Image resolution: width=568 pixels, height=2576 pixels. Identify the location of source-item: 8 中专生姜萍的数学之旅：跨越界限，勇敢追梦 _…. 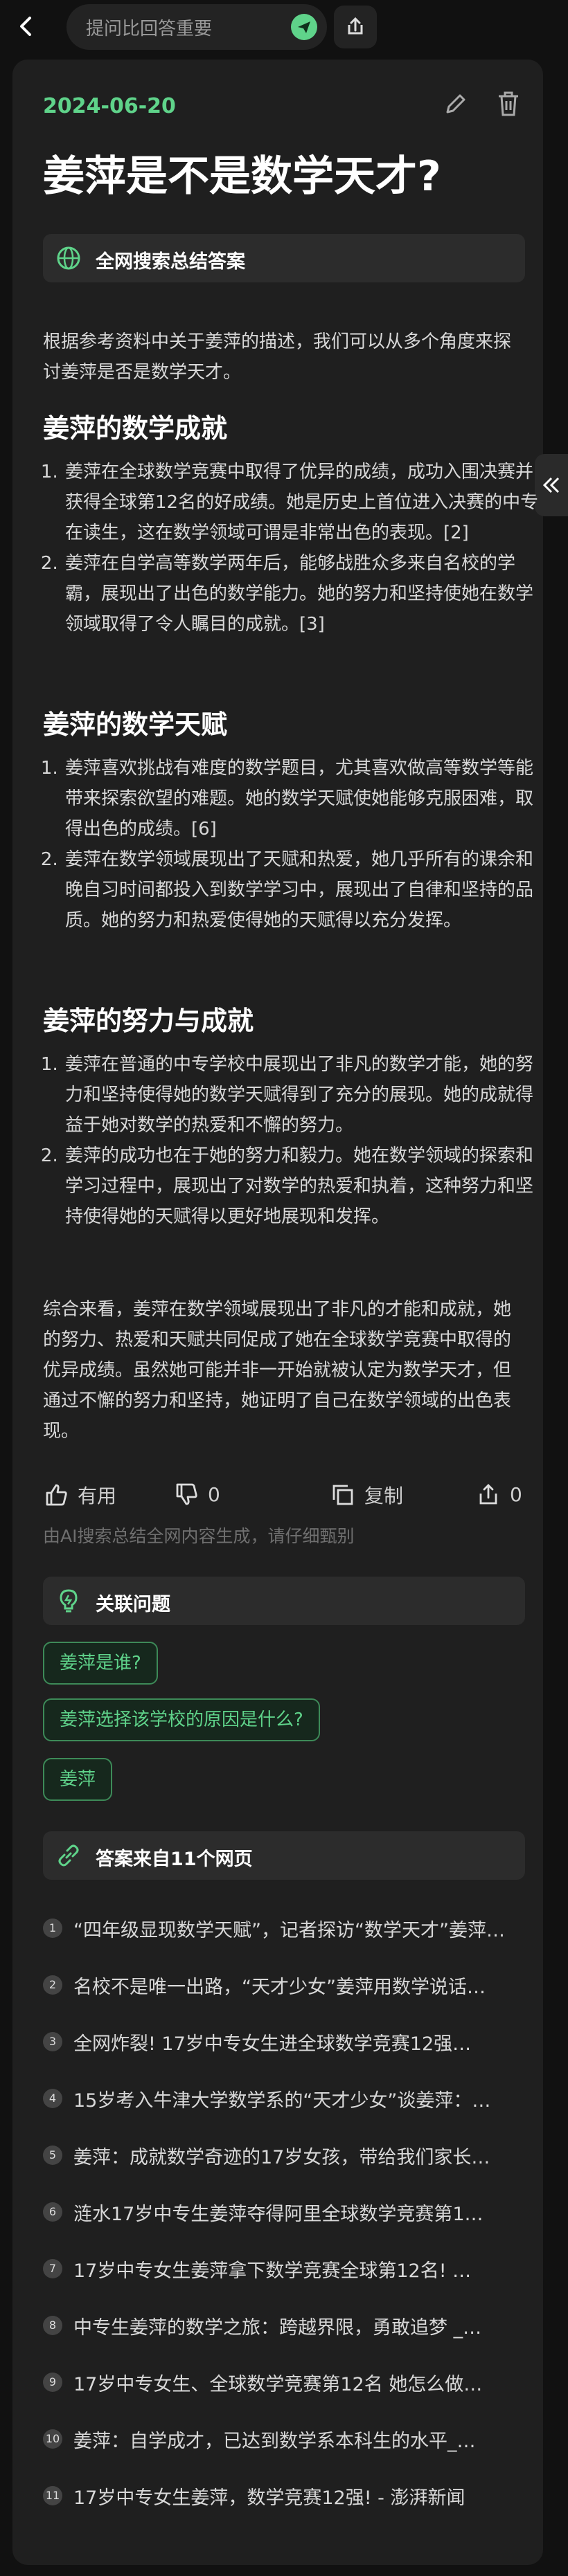
(285, 2325).